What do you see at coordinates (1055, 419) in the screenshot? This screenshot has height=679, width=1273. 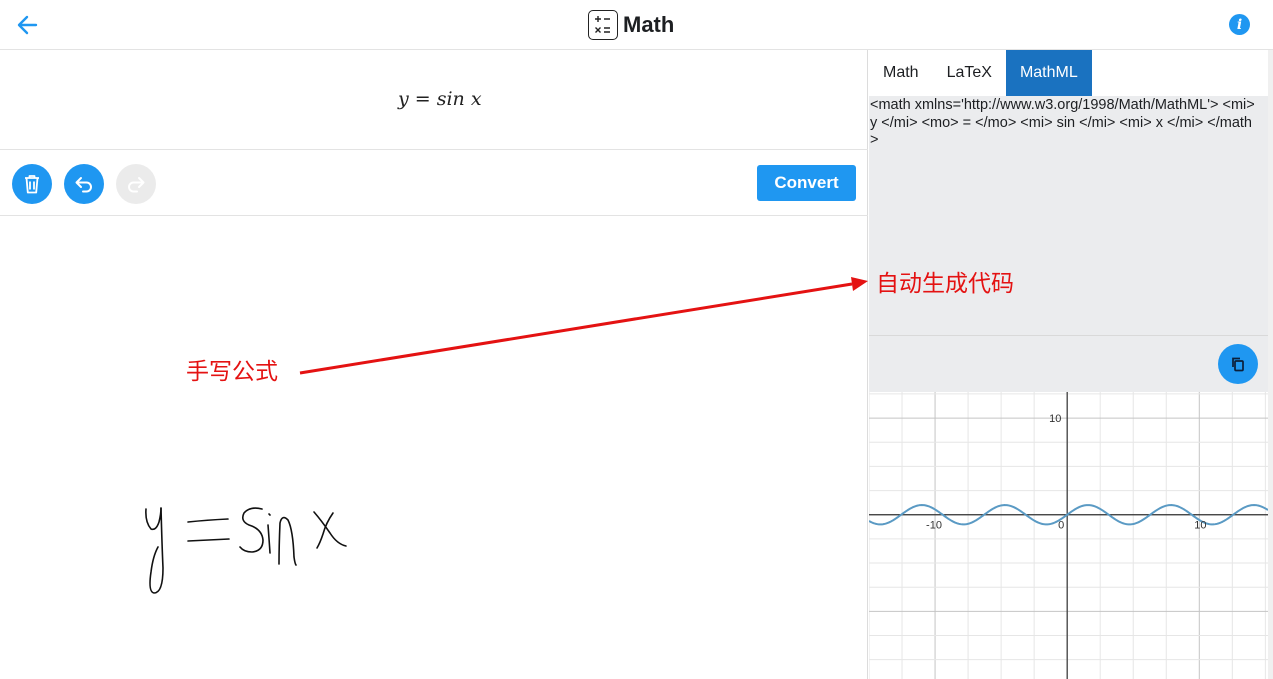 I see `y-tick-label: 10` at bounding box center [1055, 419].